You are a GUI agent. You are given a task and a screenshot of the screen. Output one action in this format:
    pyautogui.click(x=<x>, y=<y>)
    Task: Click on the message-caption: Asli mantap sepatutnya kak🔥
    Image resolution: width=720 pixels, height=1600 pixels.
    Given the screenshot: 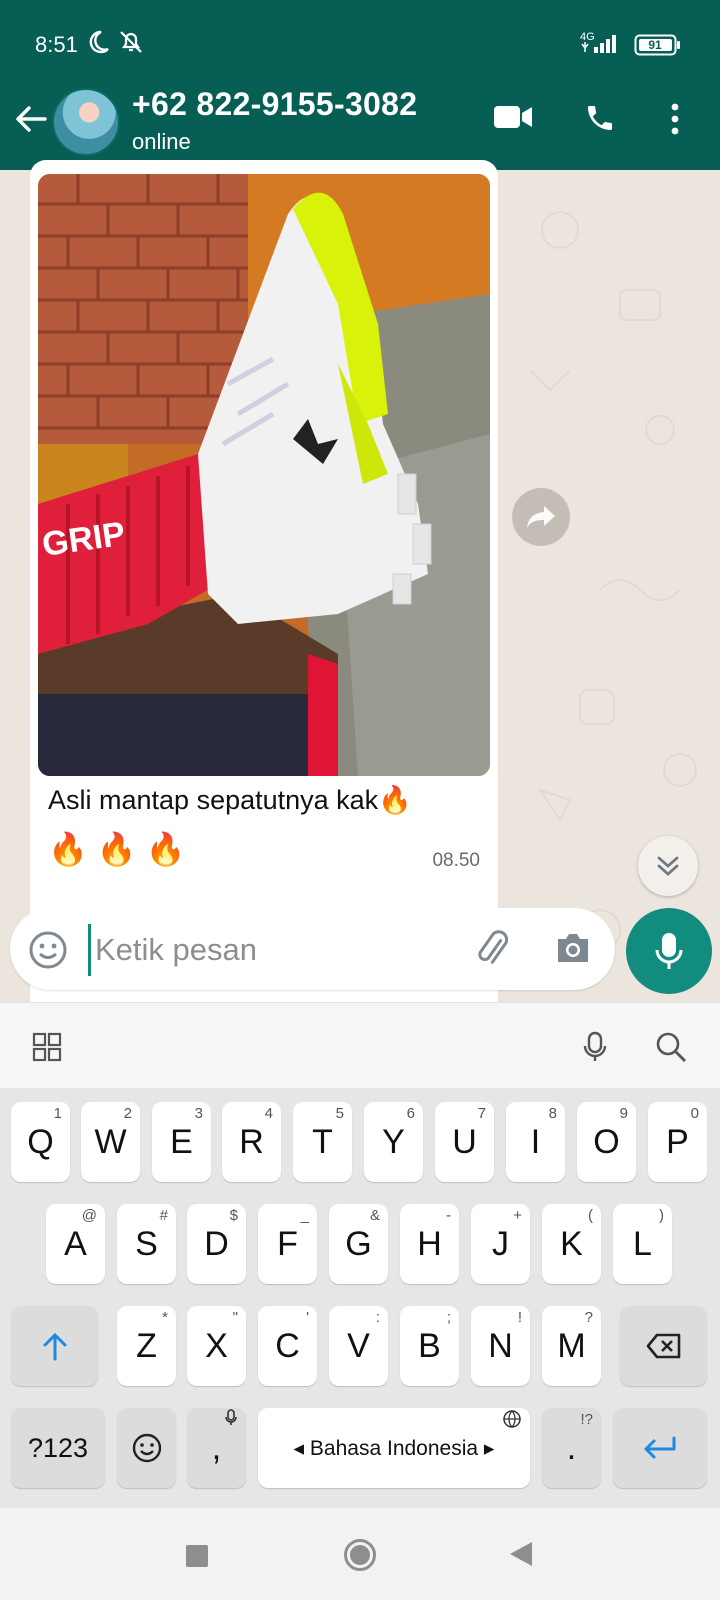 What is the action you would take?
    pyautogui.click(x=230, y=800)
    